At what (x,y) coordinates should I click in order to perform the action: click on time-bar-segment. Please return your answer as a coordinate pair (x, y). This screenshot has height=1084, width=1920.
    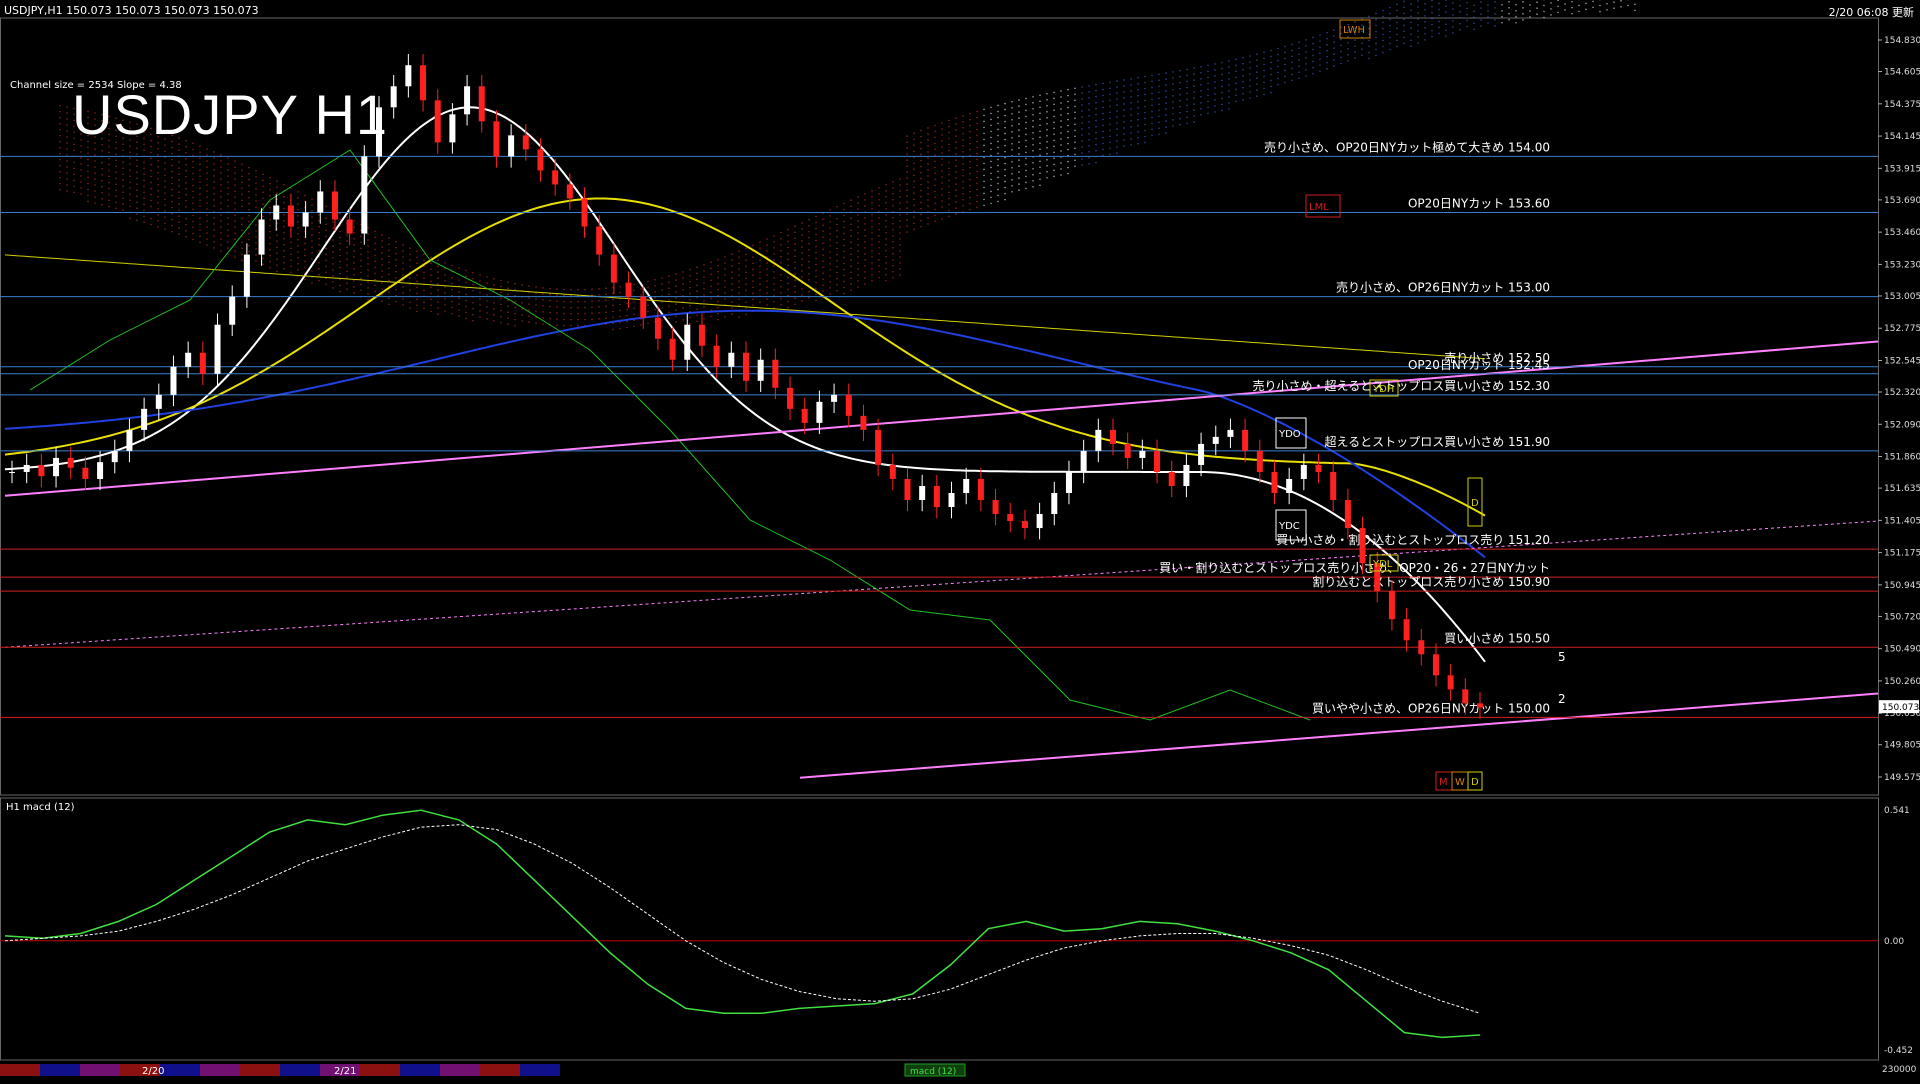
    Looking at the image, I should click on (380, 1070).